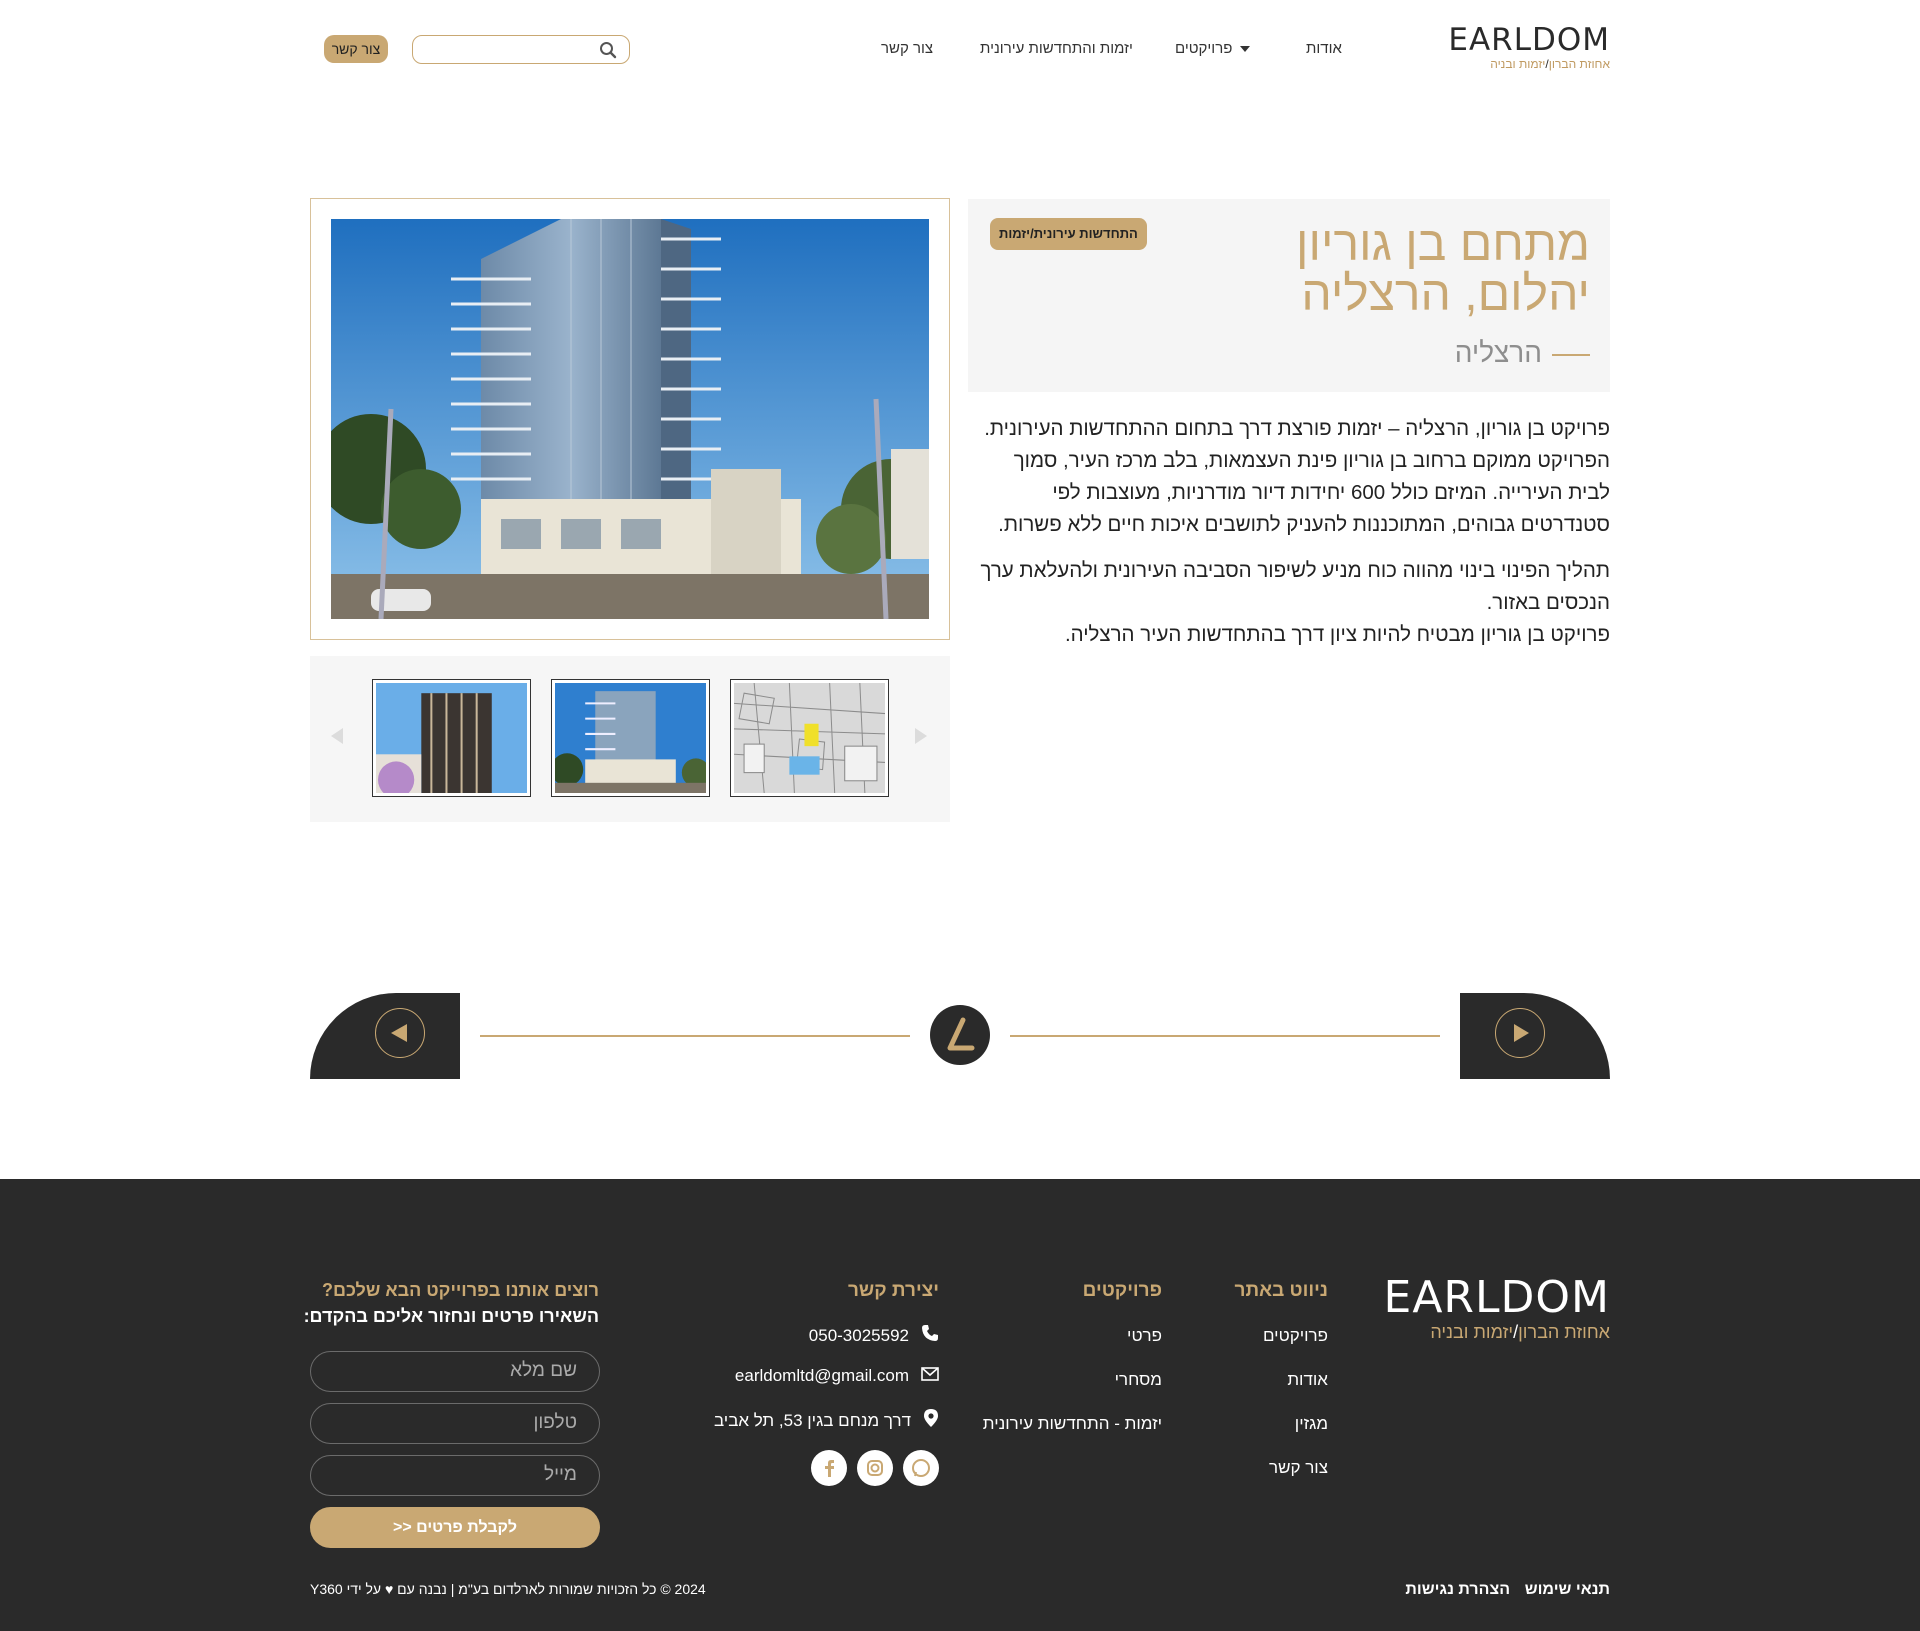 Image resolution: width=1920 pixels, height=1631 pixels. I want to click on prev-project-button, so click(400, 1033).